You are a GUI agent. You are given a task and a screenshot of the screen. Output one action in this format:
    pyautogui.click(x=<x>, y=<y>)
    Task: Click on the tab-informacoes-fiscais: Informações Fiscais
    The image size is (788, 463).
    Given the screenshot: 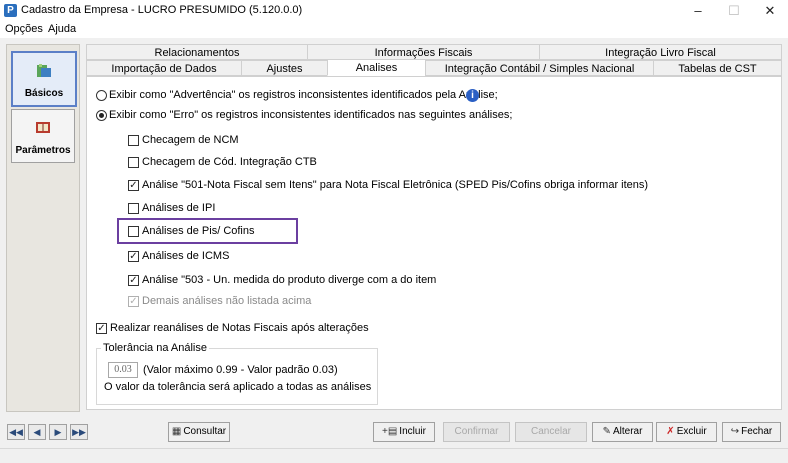 What is the action you would take?
    pyautogui.click(x=423, y=52)
    